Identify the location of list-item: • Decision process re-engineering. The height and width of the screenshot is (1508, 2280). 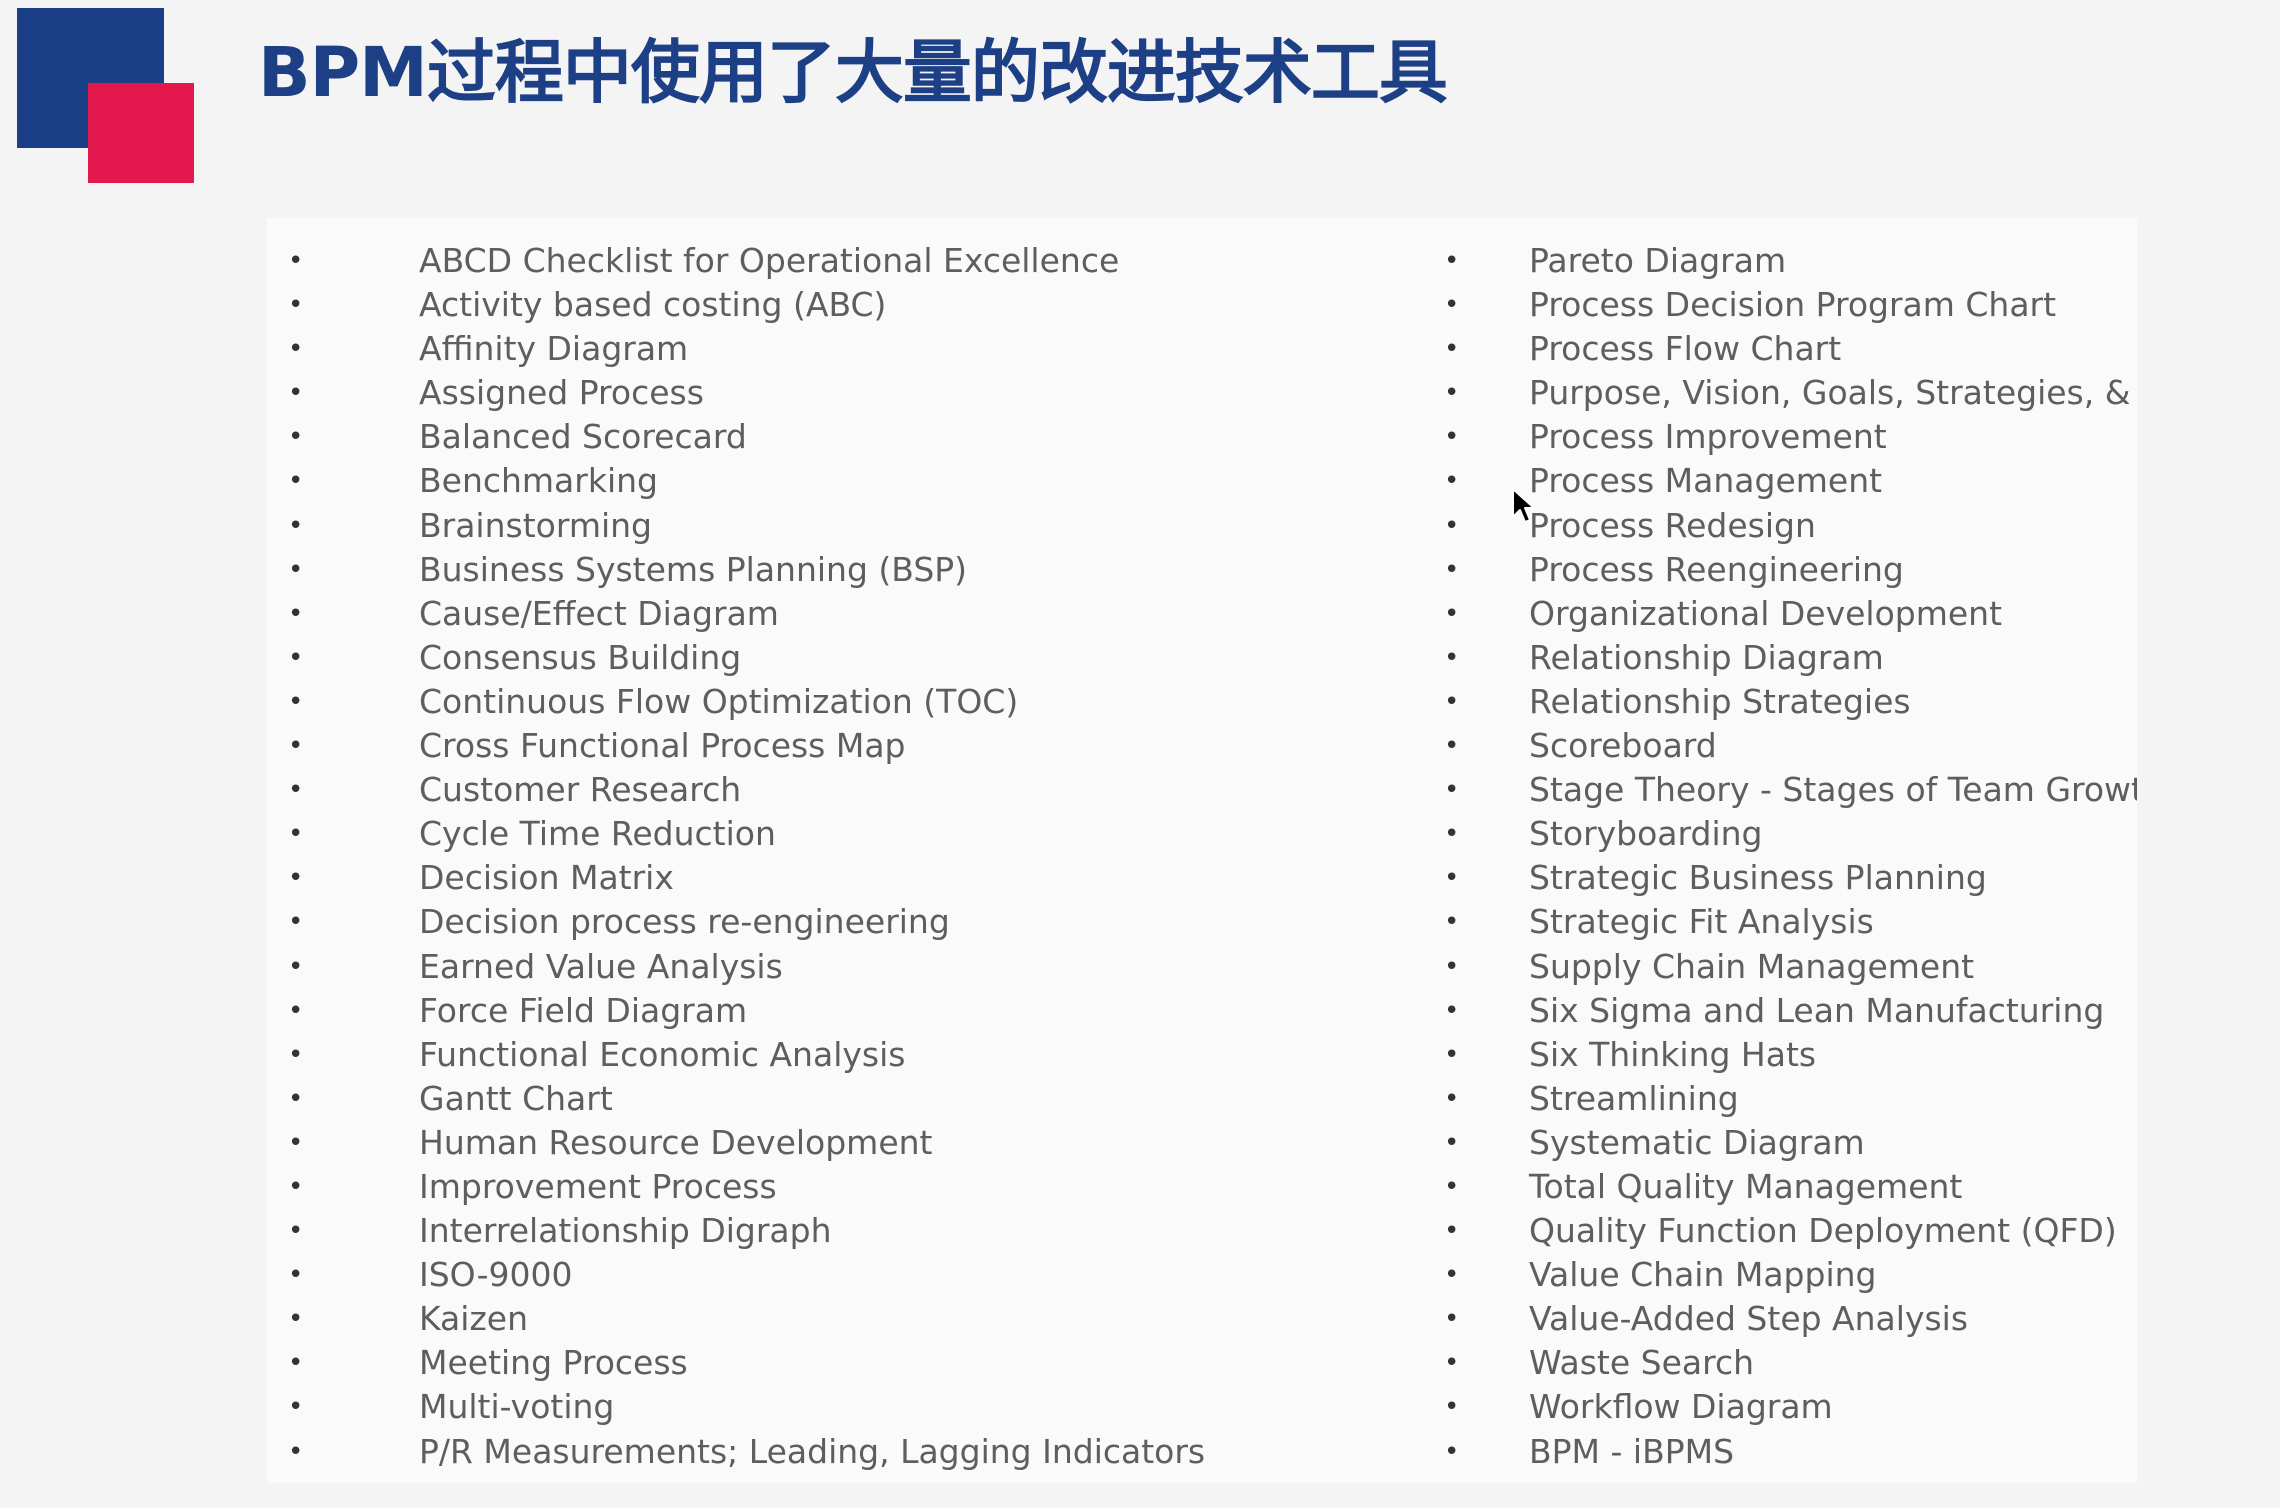
(842, 922).